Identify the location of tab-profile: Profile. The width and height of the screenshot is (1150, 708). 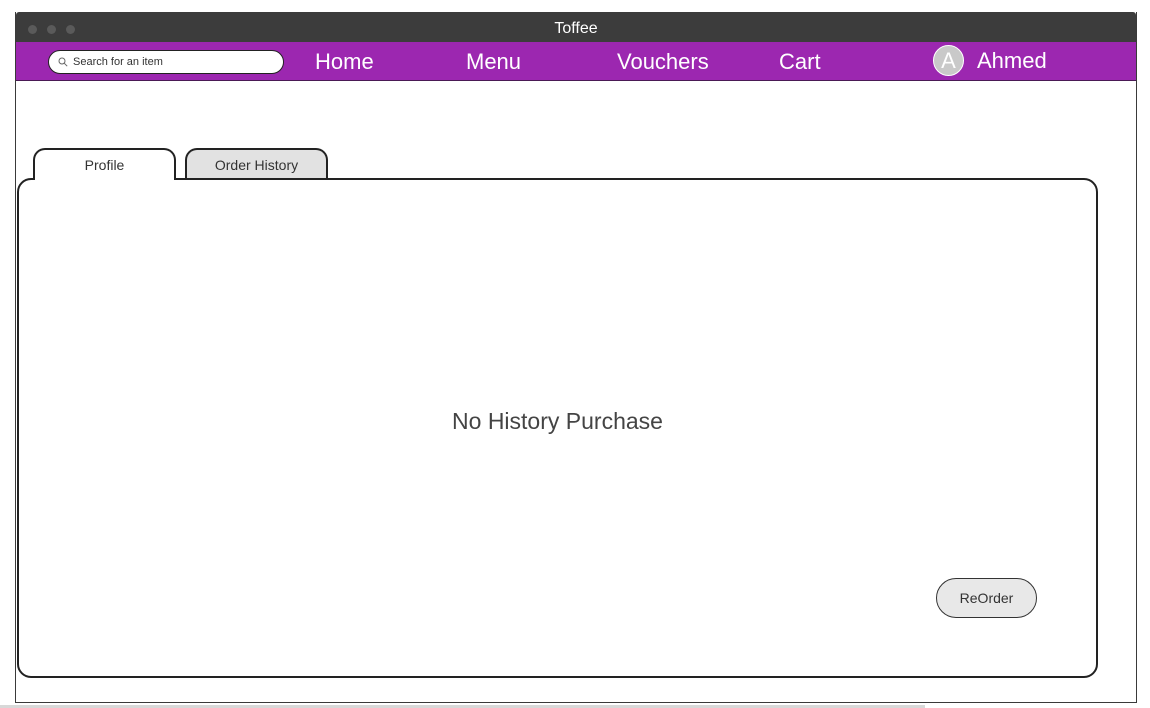
(104, 164).